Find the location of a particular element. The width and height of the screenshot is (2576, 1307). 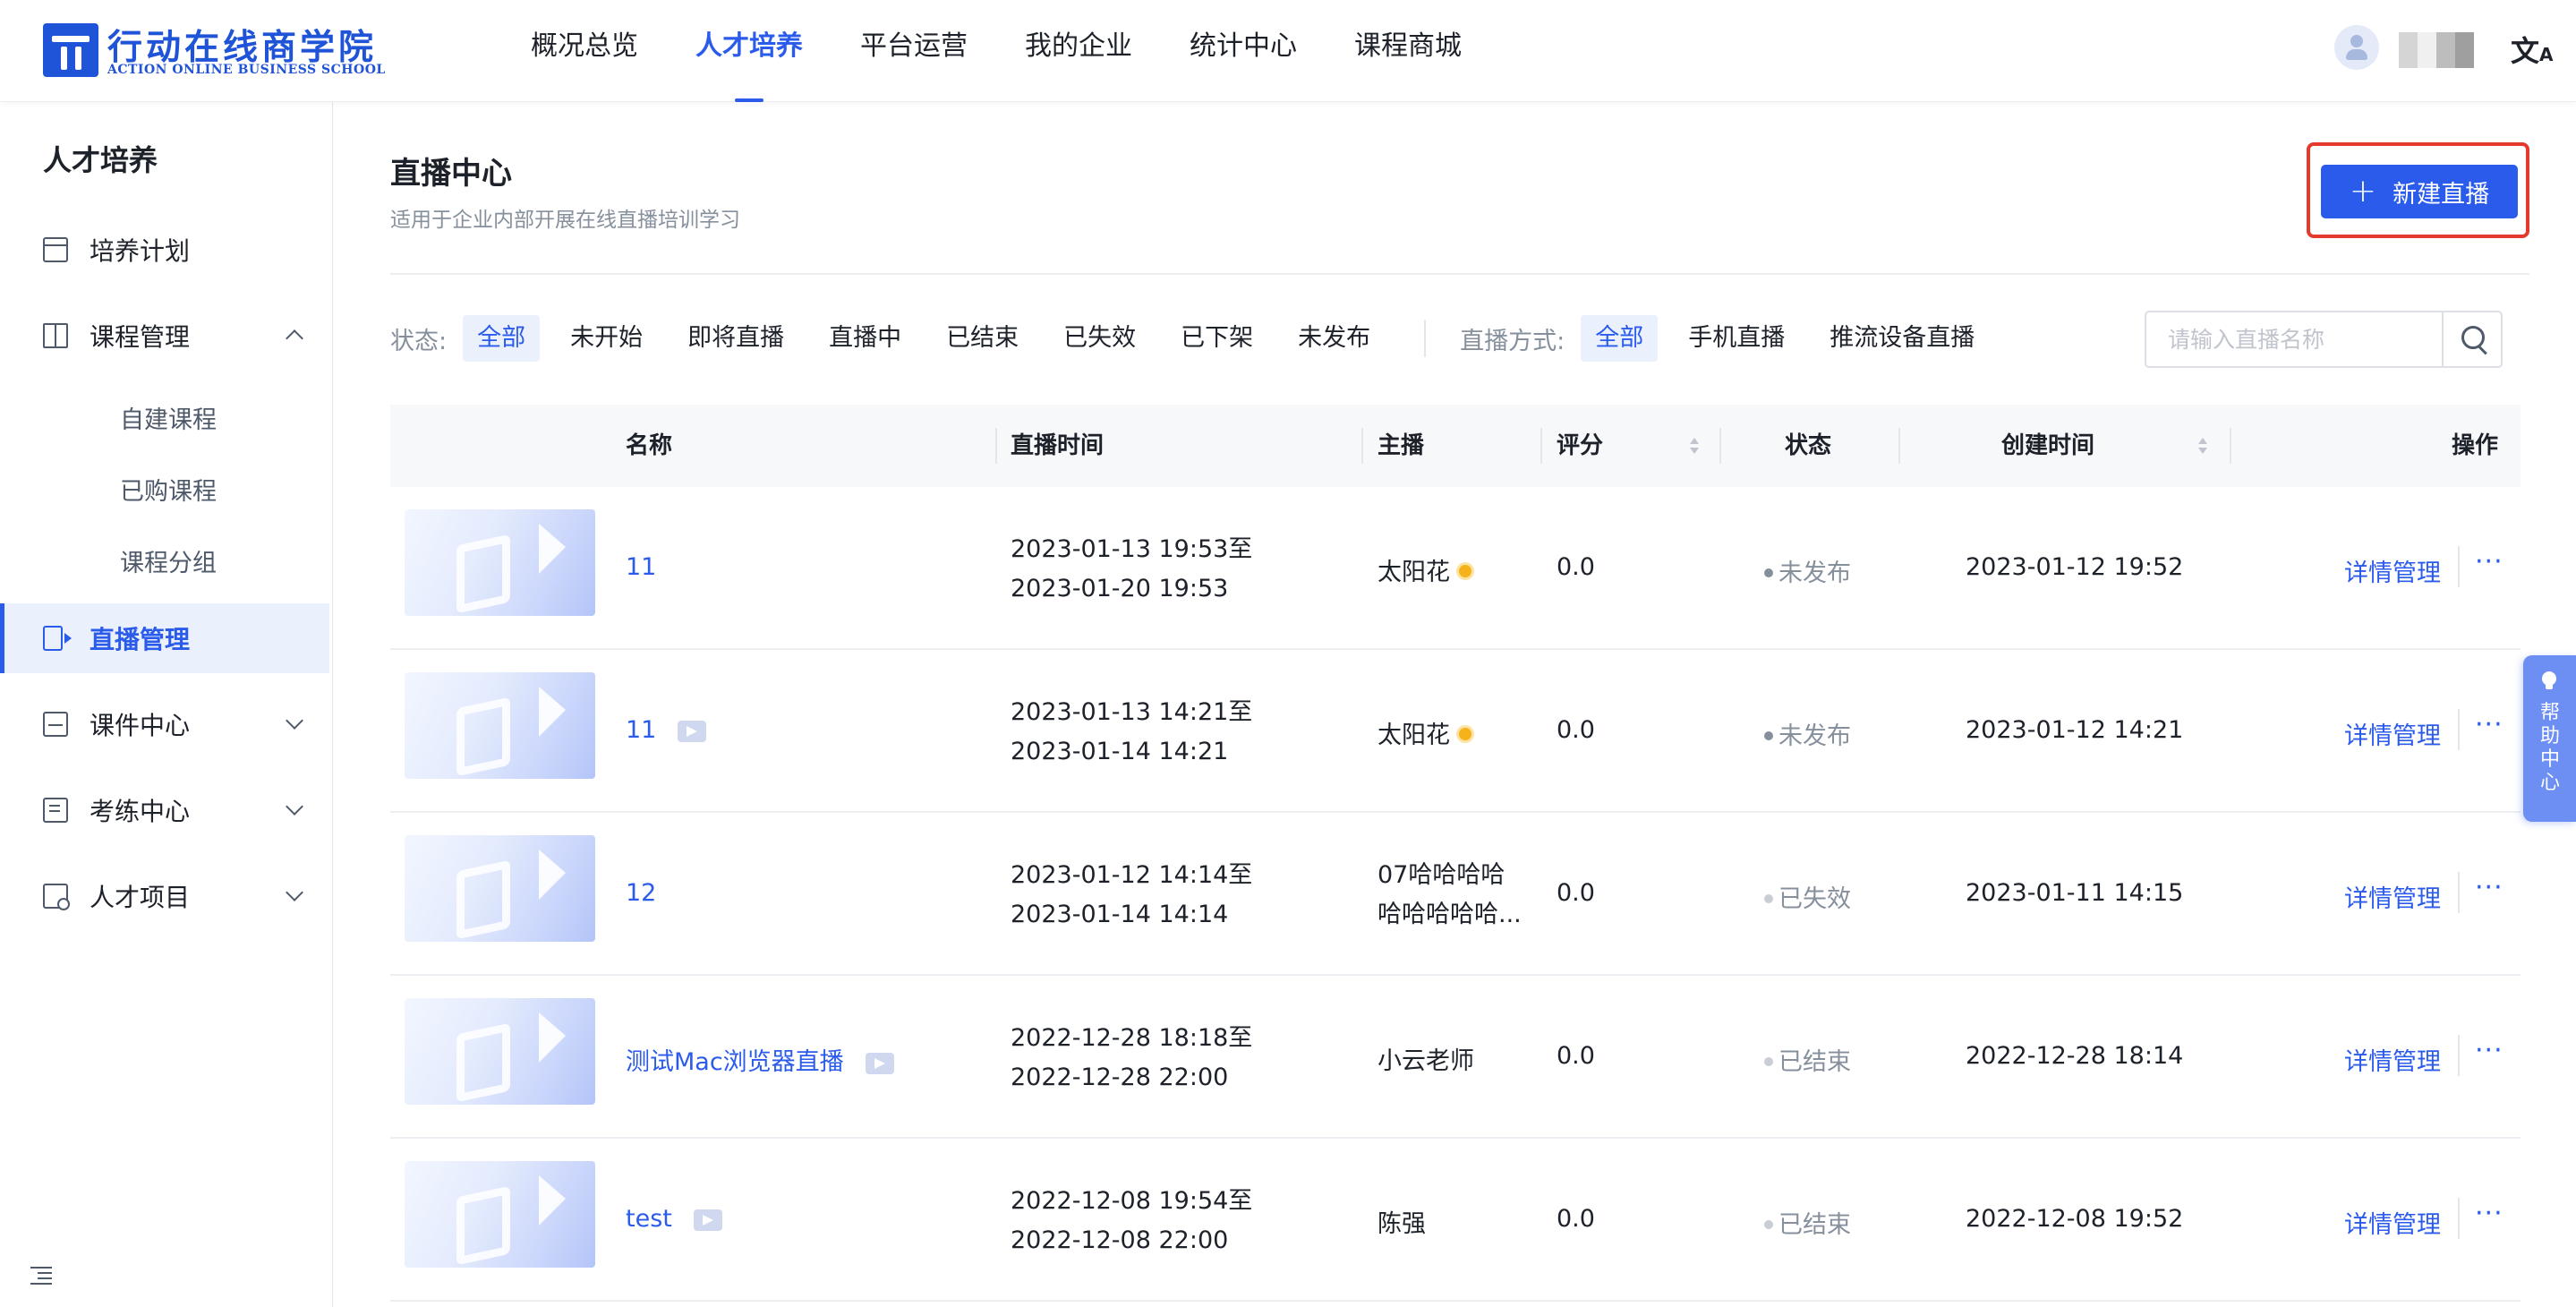

sidebar-item-live-management: 直播管理 is located at coordinates (164, 638).